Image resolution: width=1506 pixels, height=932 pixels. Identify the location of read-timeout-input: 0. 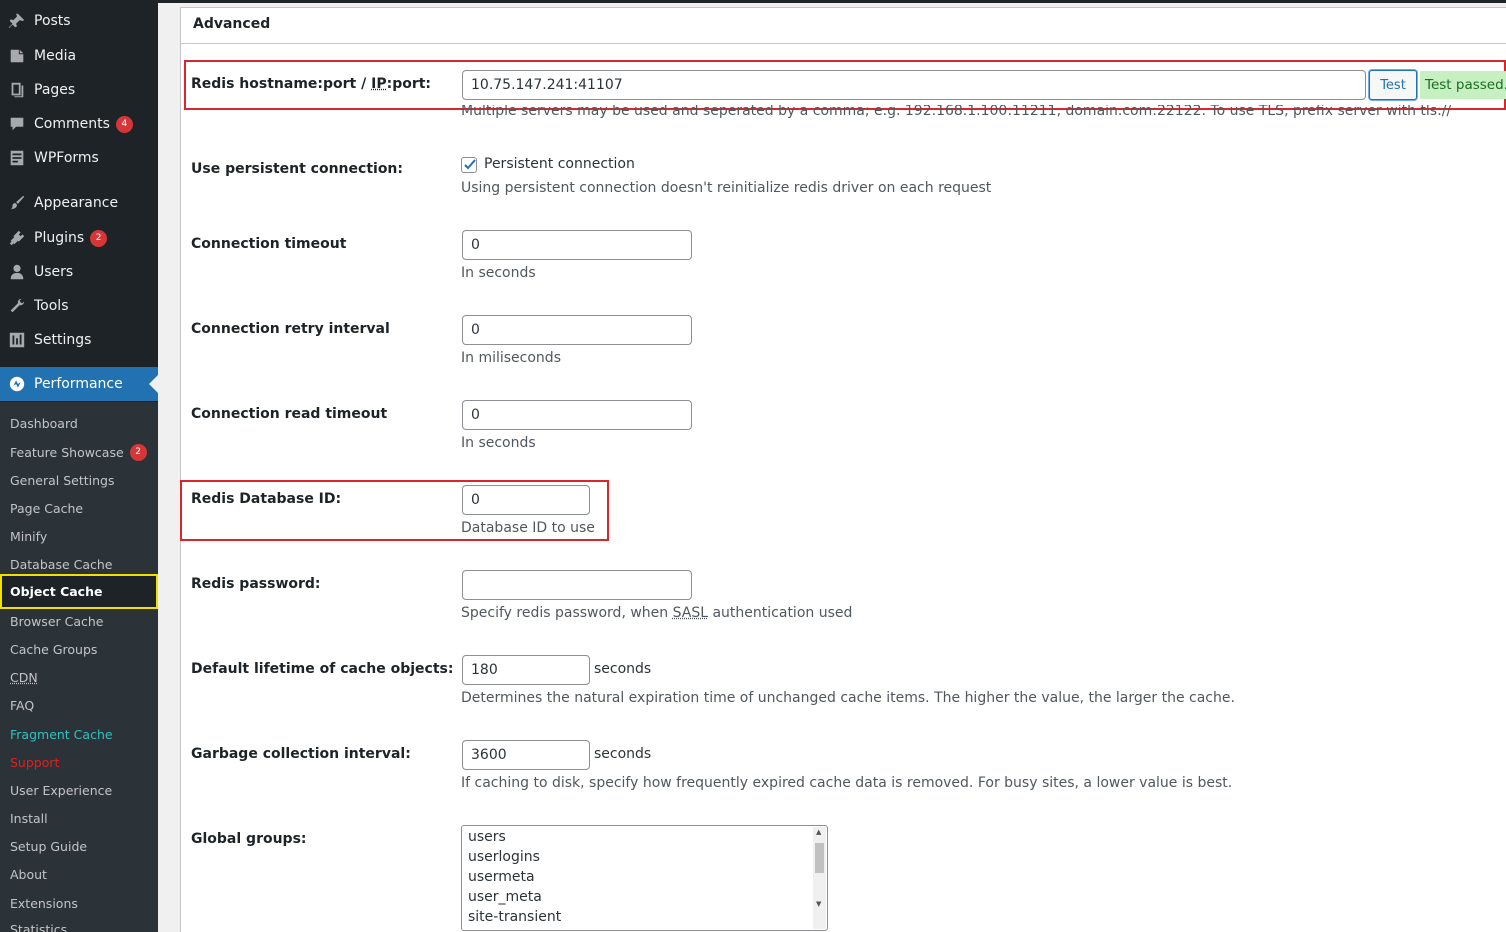
(577, 415).